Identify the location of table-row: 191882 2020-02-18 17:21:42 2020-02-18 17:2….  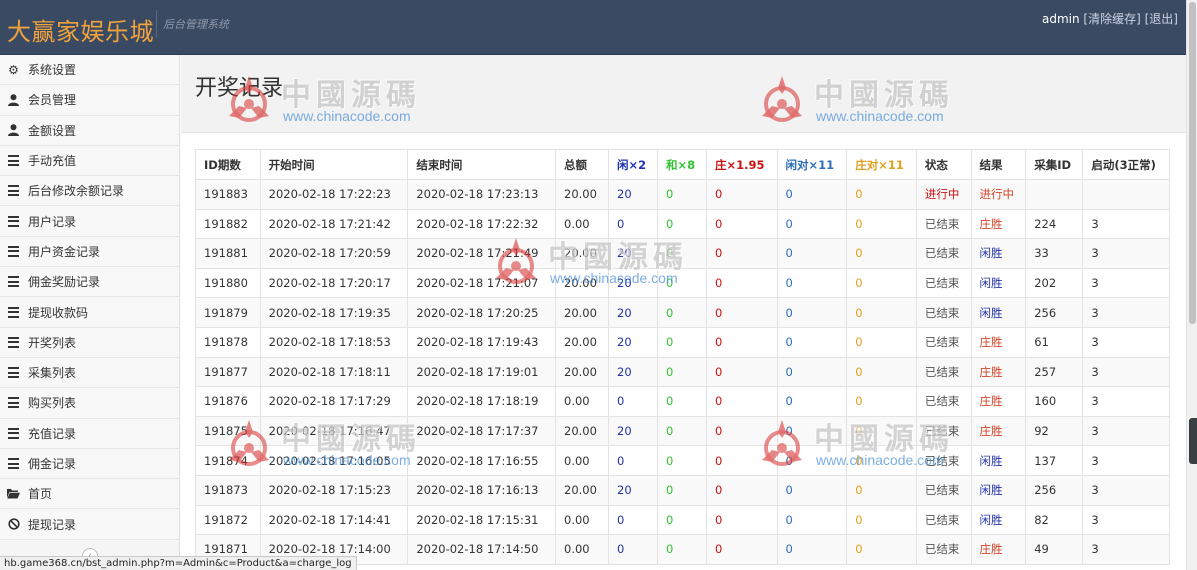
(682, 224).